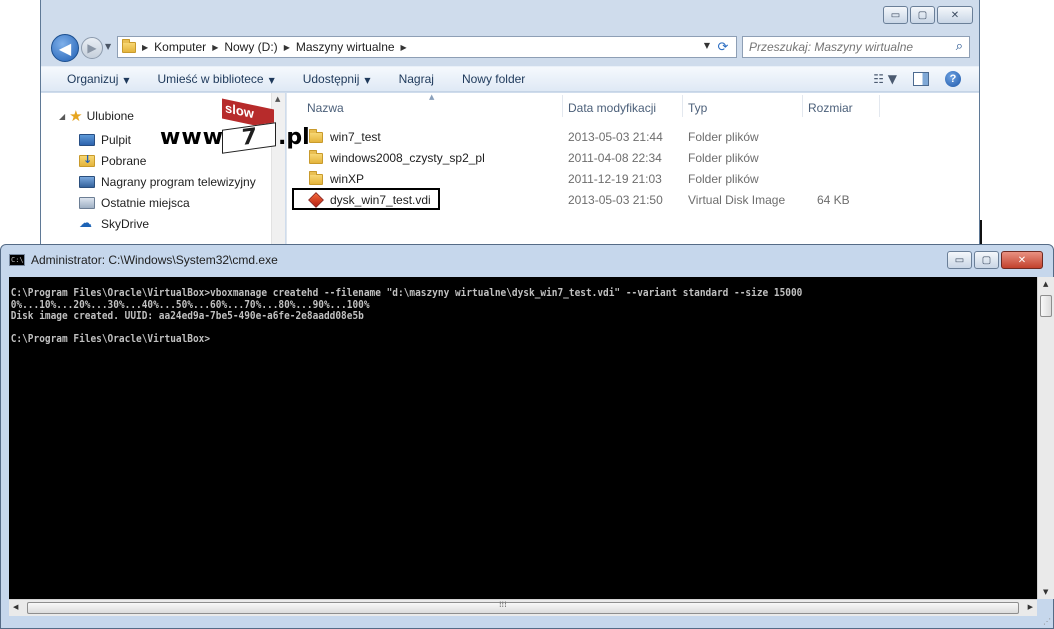 This screenshot has height=629, width=1054. What do you see at coordinates (180, 47) in the screenshot?
I see `breadcrumb-computer: Komputer` at bounding box center [180, 47].